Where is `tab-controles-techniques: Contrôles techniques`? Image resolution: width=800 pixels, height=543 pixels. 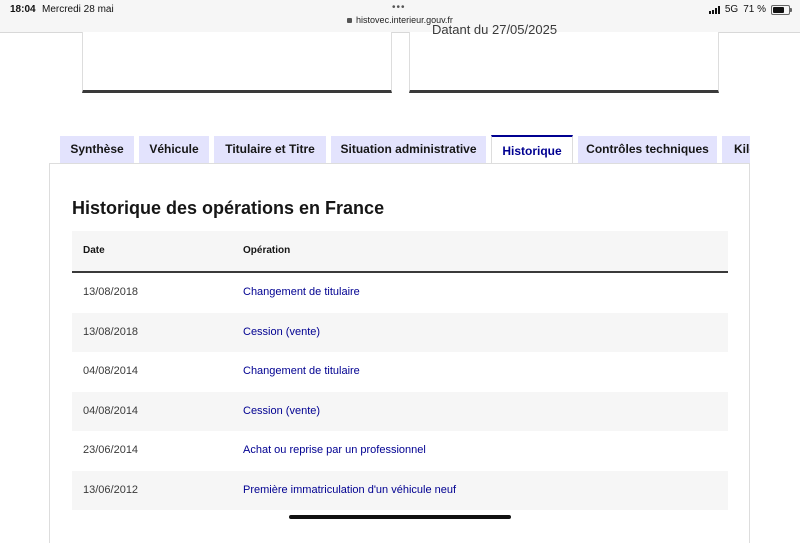 tab-controles-techniques: Contrôles techniques is located at coordinates (647, 149).